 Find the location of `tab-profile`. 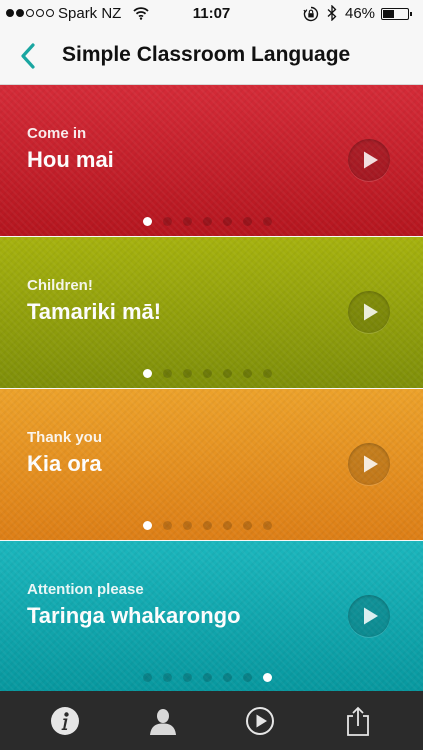

tab-profile is located at coordinates (163, 720).